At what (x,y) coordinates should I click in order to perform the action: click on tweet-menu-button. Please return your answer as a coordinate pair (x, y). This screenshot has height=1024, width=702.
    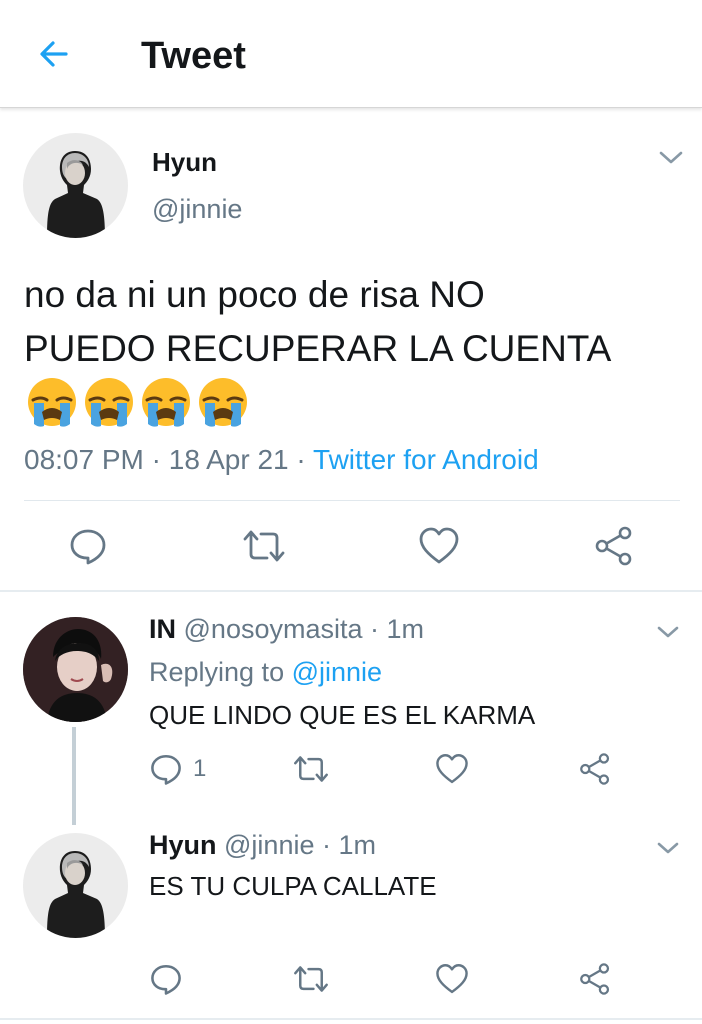
    Looking at the image, I should click on (671, 160).